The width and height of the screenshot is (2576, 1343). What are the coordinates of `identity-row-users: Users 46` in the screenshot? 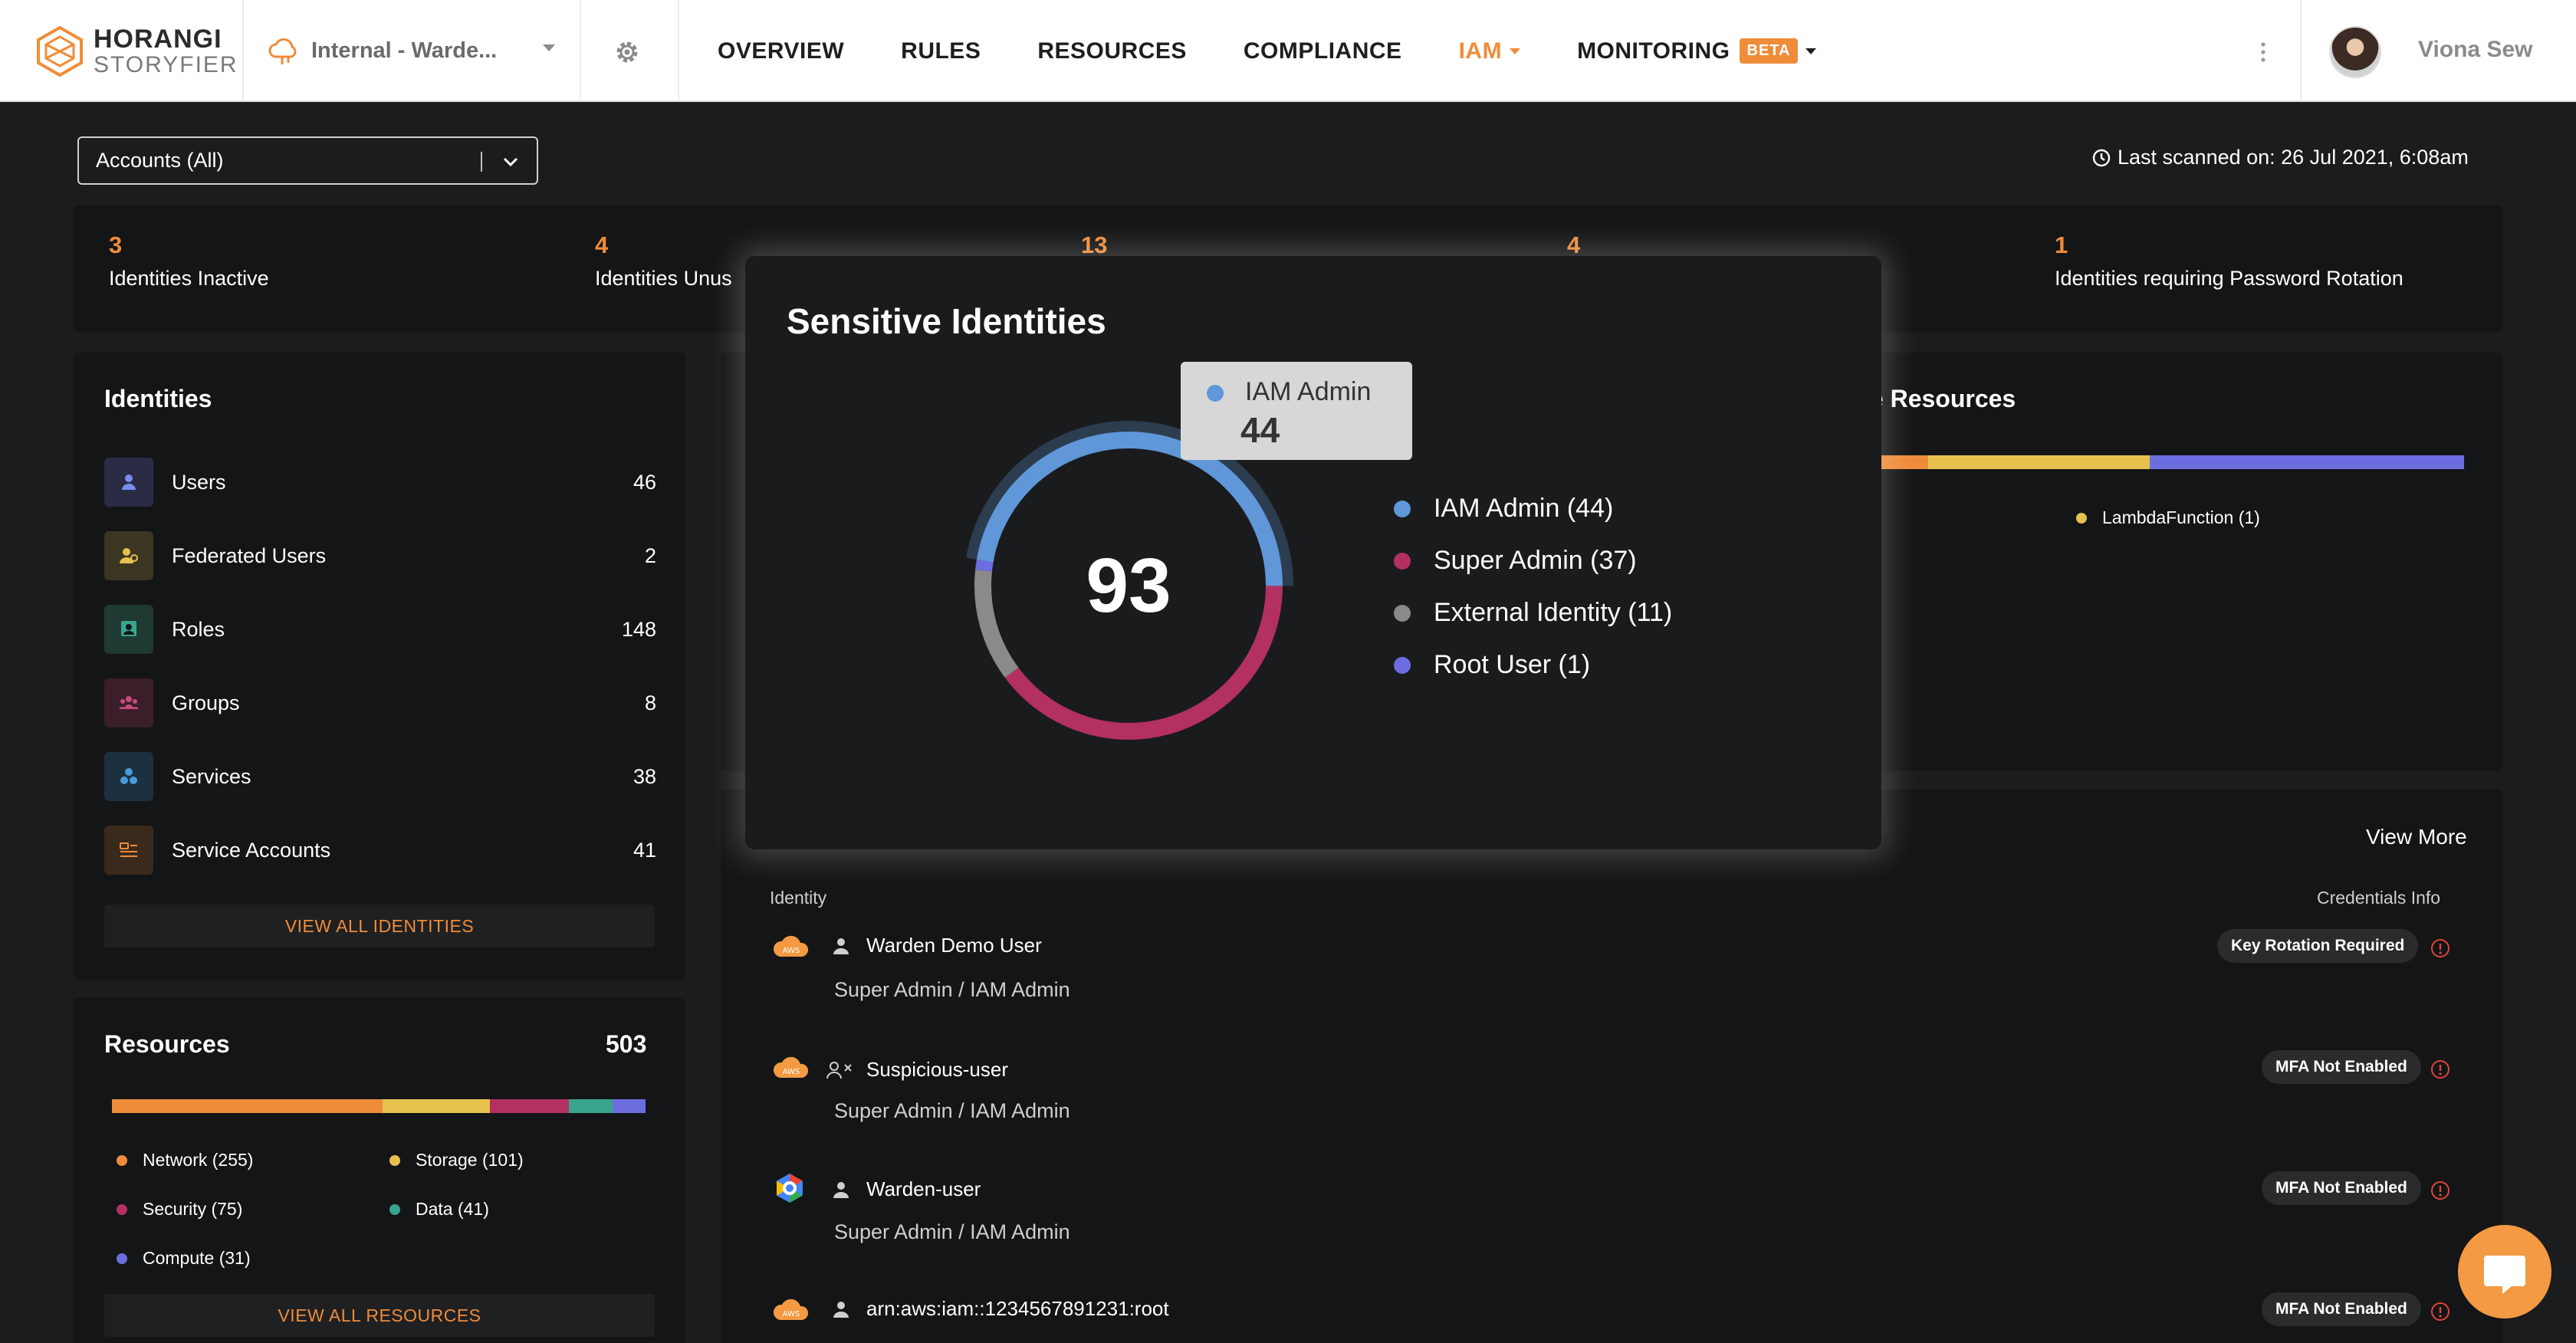 It's located at (380, 482).